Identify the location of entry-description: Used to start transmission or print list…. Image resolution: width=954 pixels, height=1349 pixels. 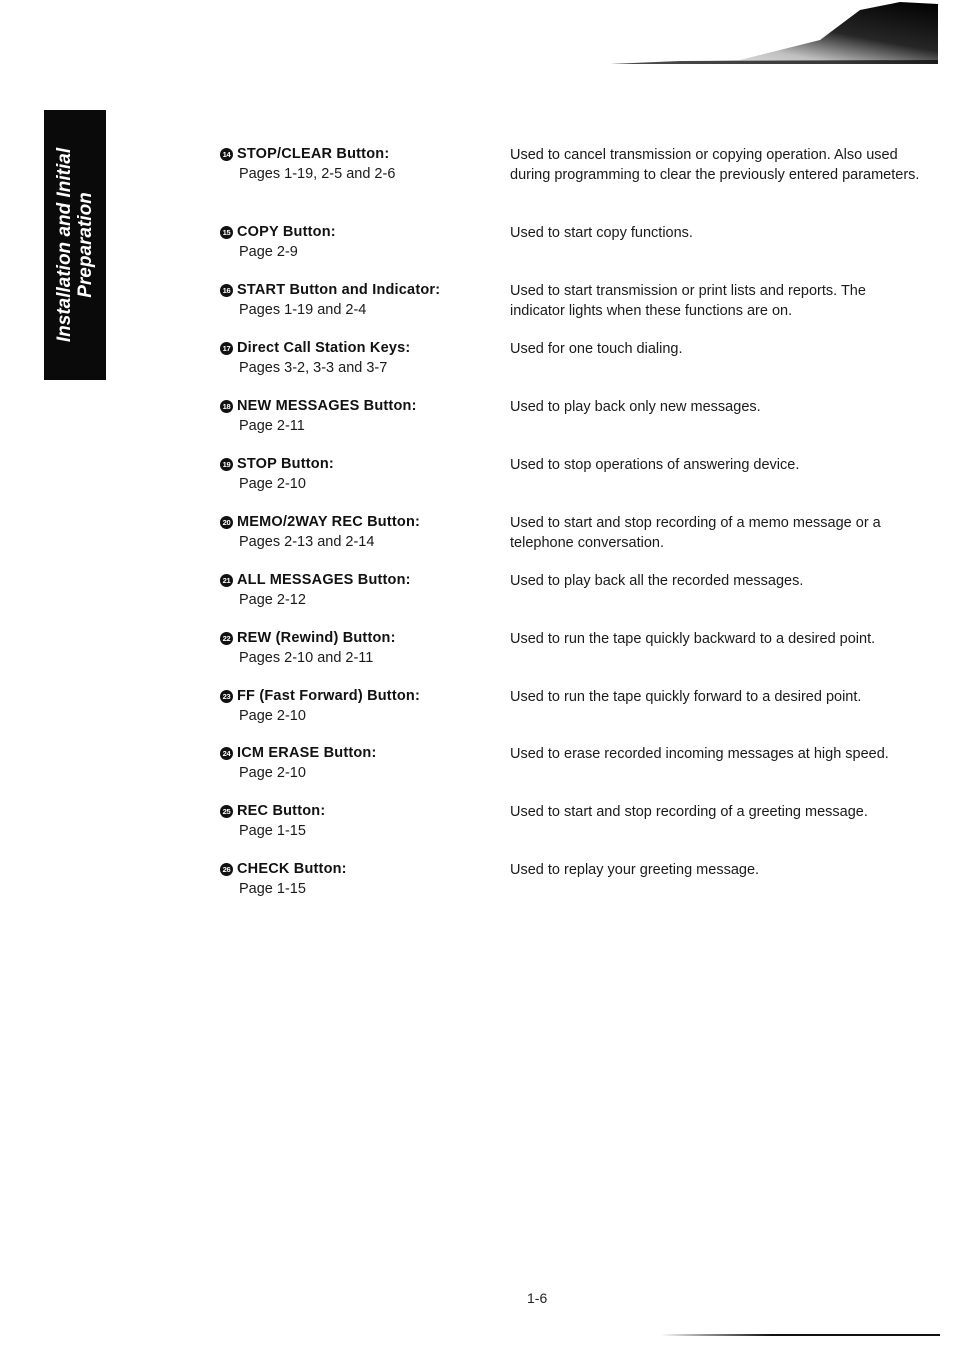
(688, 301).